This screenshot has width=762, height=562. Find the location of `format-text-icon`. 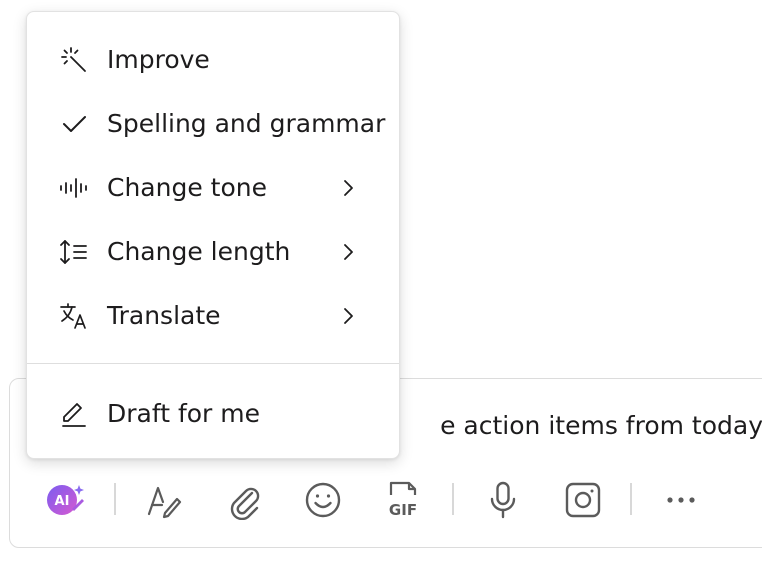

format-text-icon is located at coordinates (164, 502).